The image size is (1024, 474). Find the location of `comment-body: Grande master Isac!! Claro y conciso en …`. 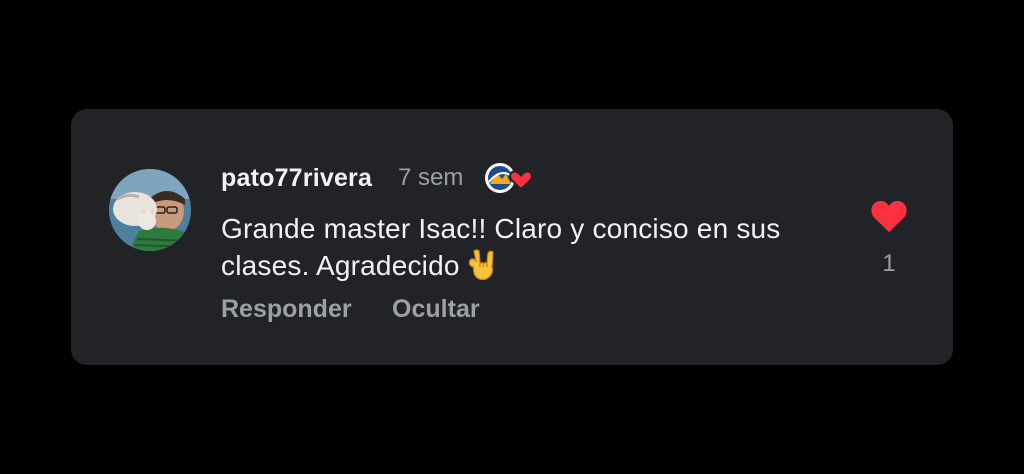

comment-body: Grande master Isac!! Claro y conciso en … is located at coordinates (501, 247).